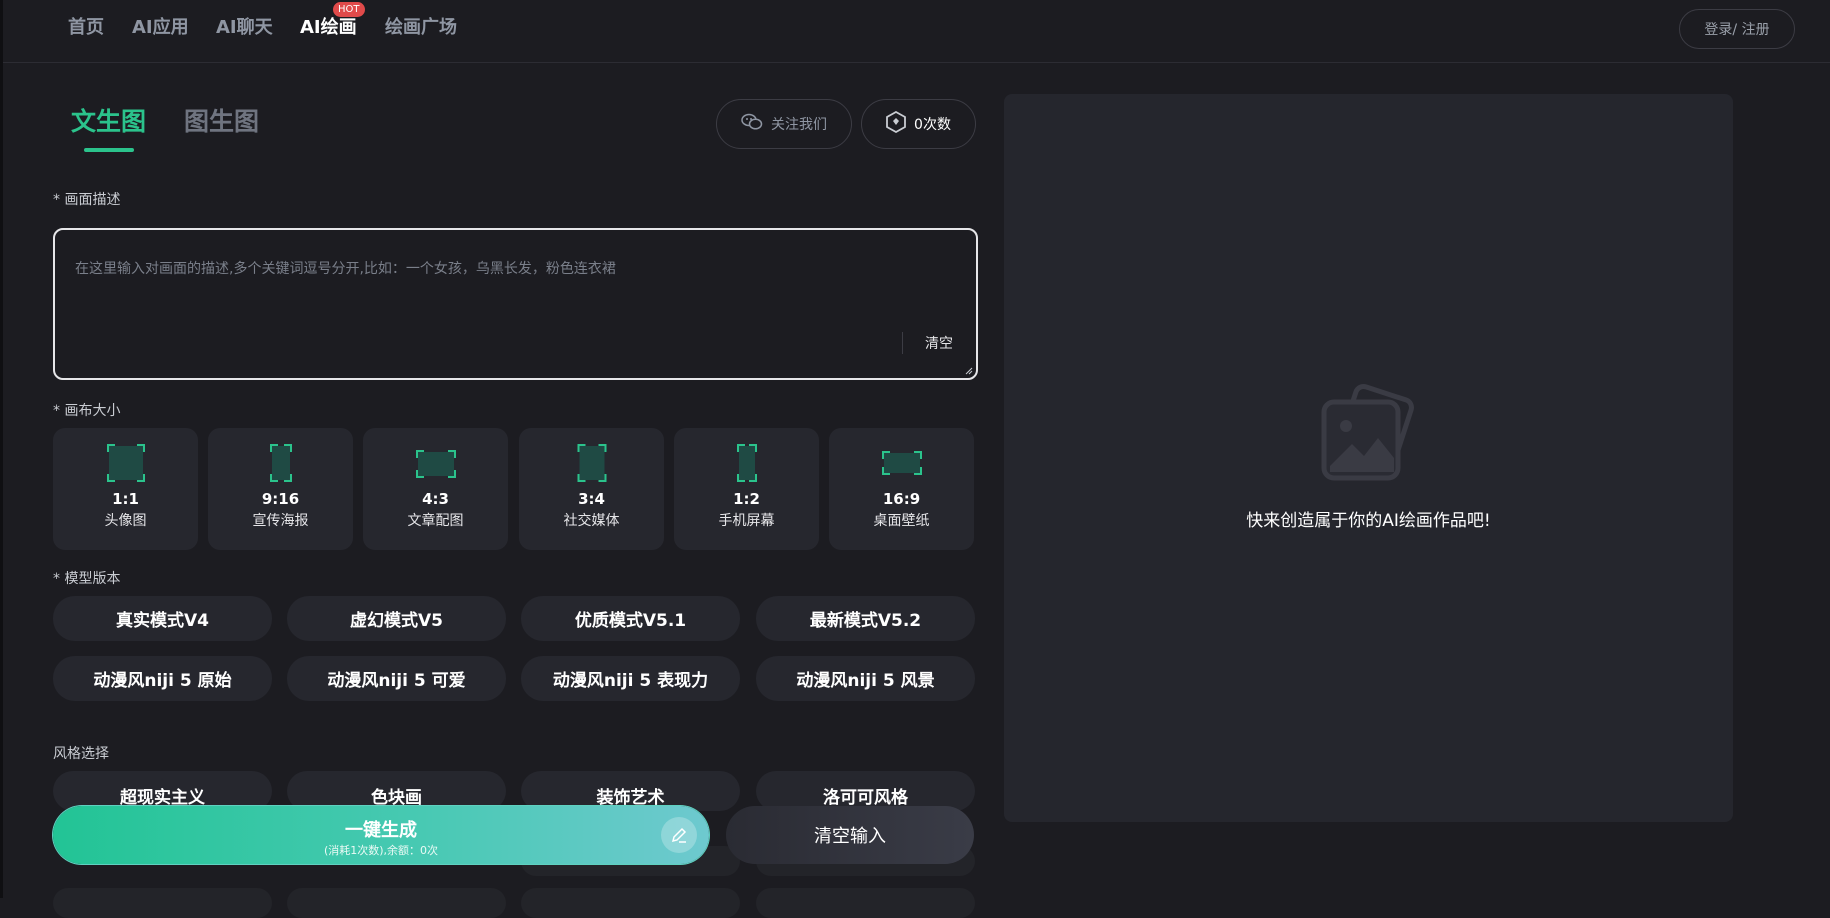 This screenshot has width=1830, height=918. Describe the element at coordinates (160, 28) in the screenshot. I see `nav-ai-apps: AI应用` at that location.